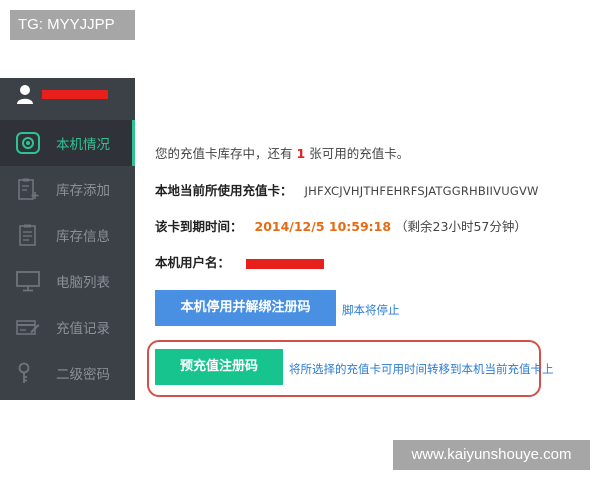  What do you see at coordinates (133, 143) in the screenshot?
I see `active-accent-bar` at bounding box center [133, 143].